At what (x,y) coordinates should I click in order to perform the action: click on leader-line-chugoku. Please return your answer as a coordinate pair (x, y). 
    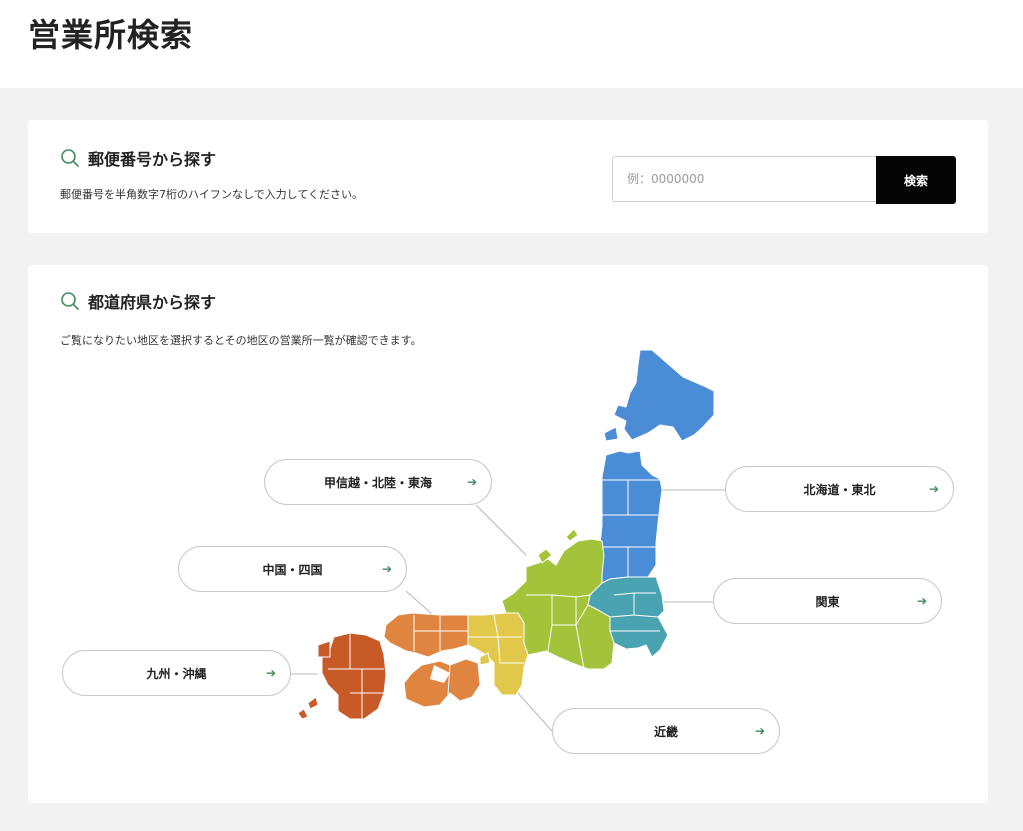
    Looking at the image, I should click on (419, 603).